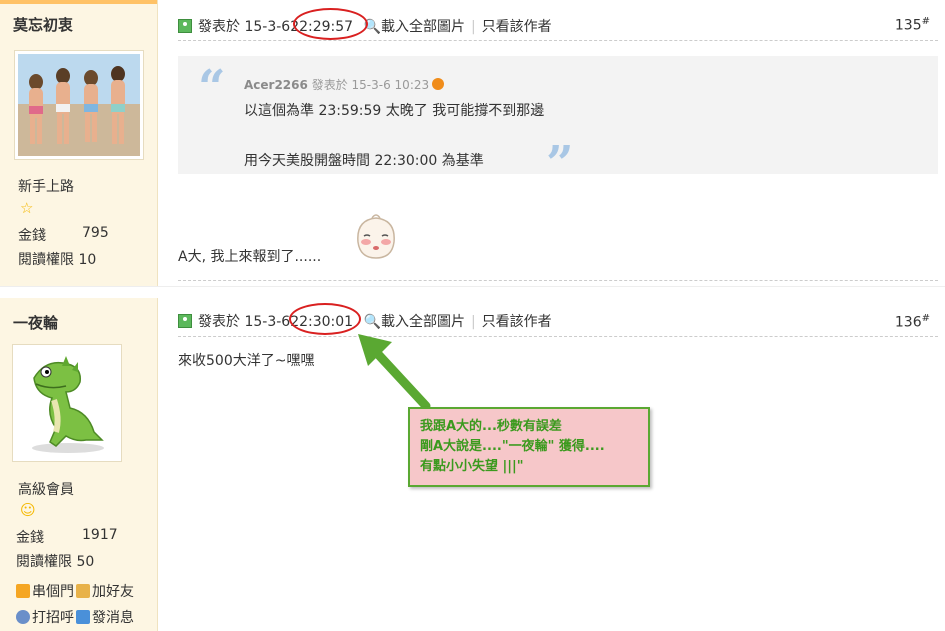  I want to click on author-panel-2: 一夜輪 高級會員 ☺ 金錢 1917 閱讀權限 50 串個門 加好友 打招呼 發消息, so click(79, 464).